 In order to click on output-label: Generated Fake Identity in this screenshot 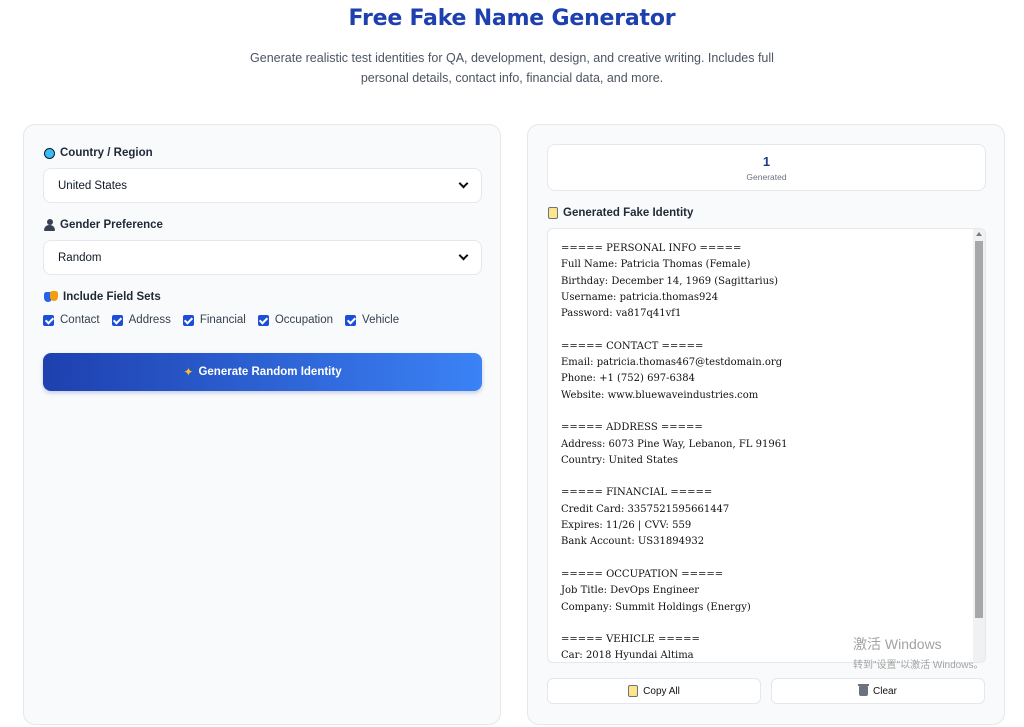, I will do `click(628, 213)`.